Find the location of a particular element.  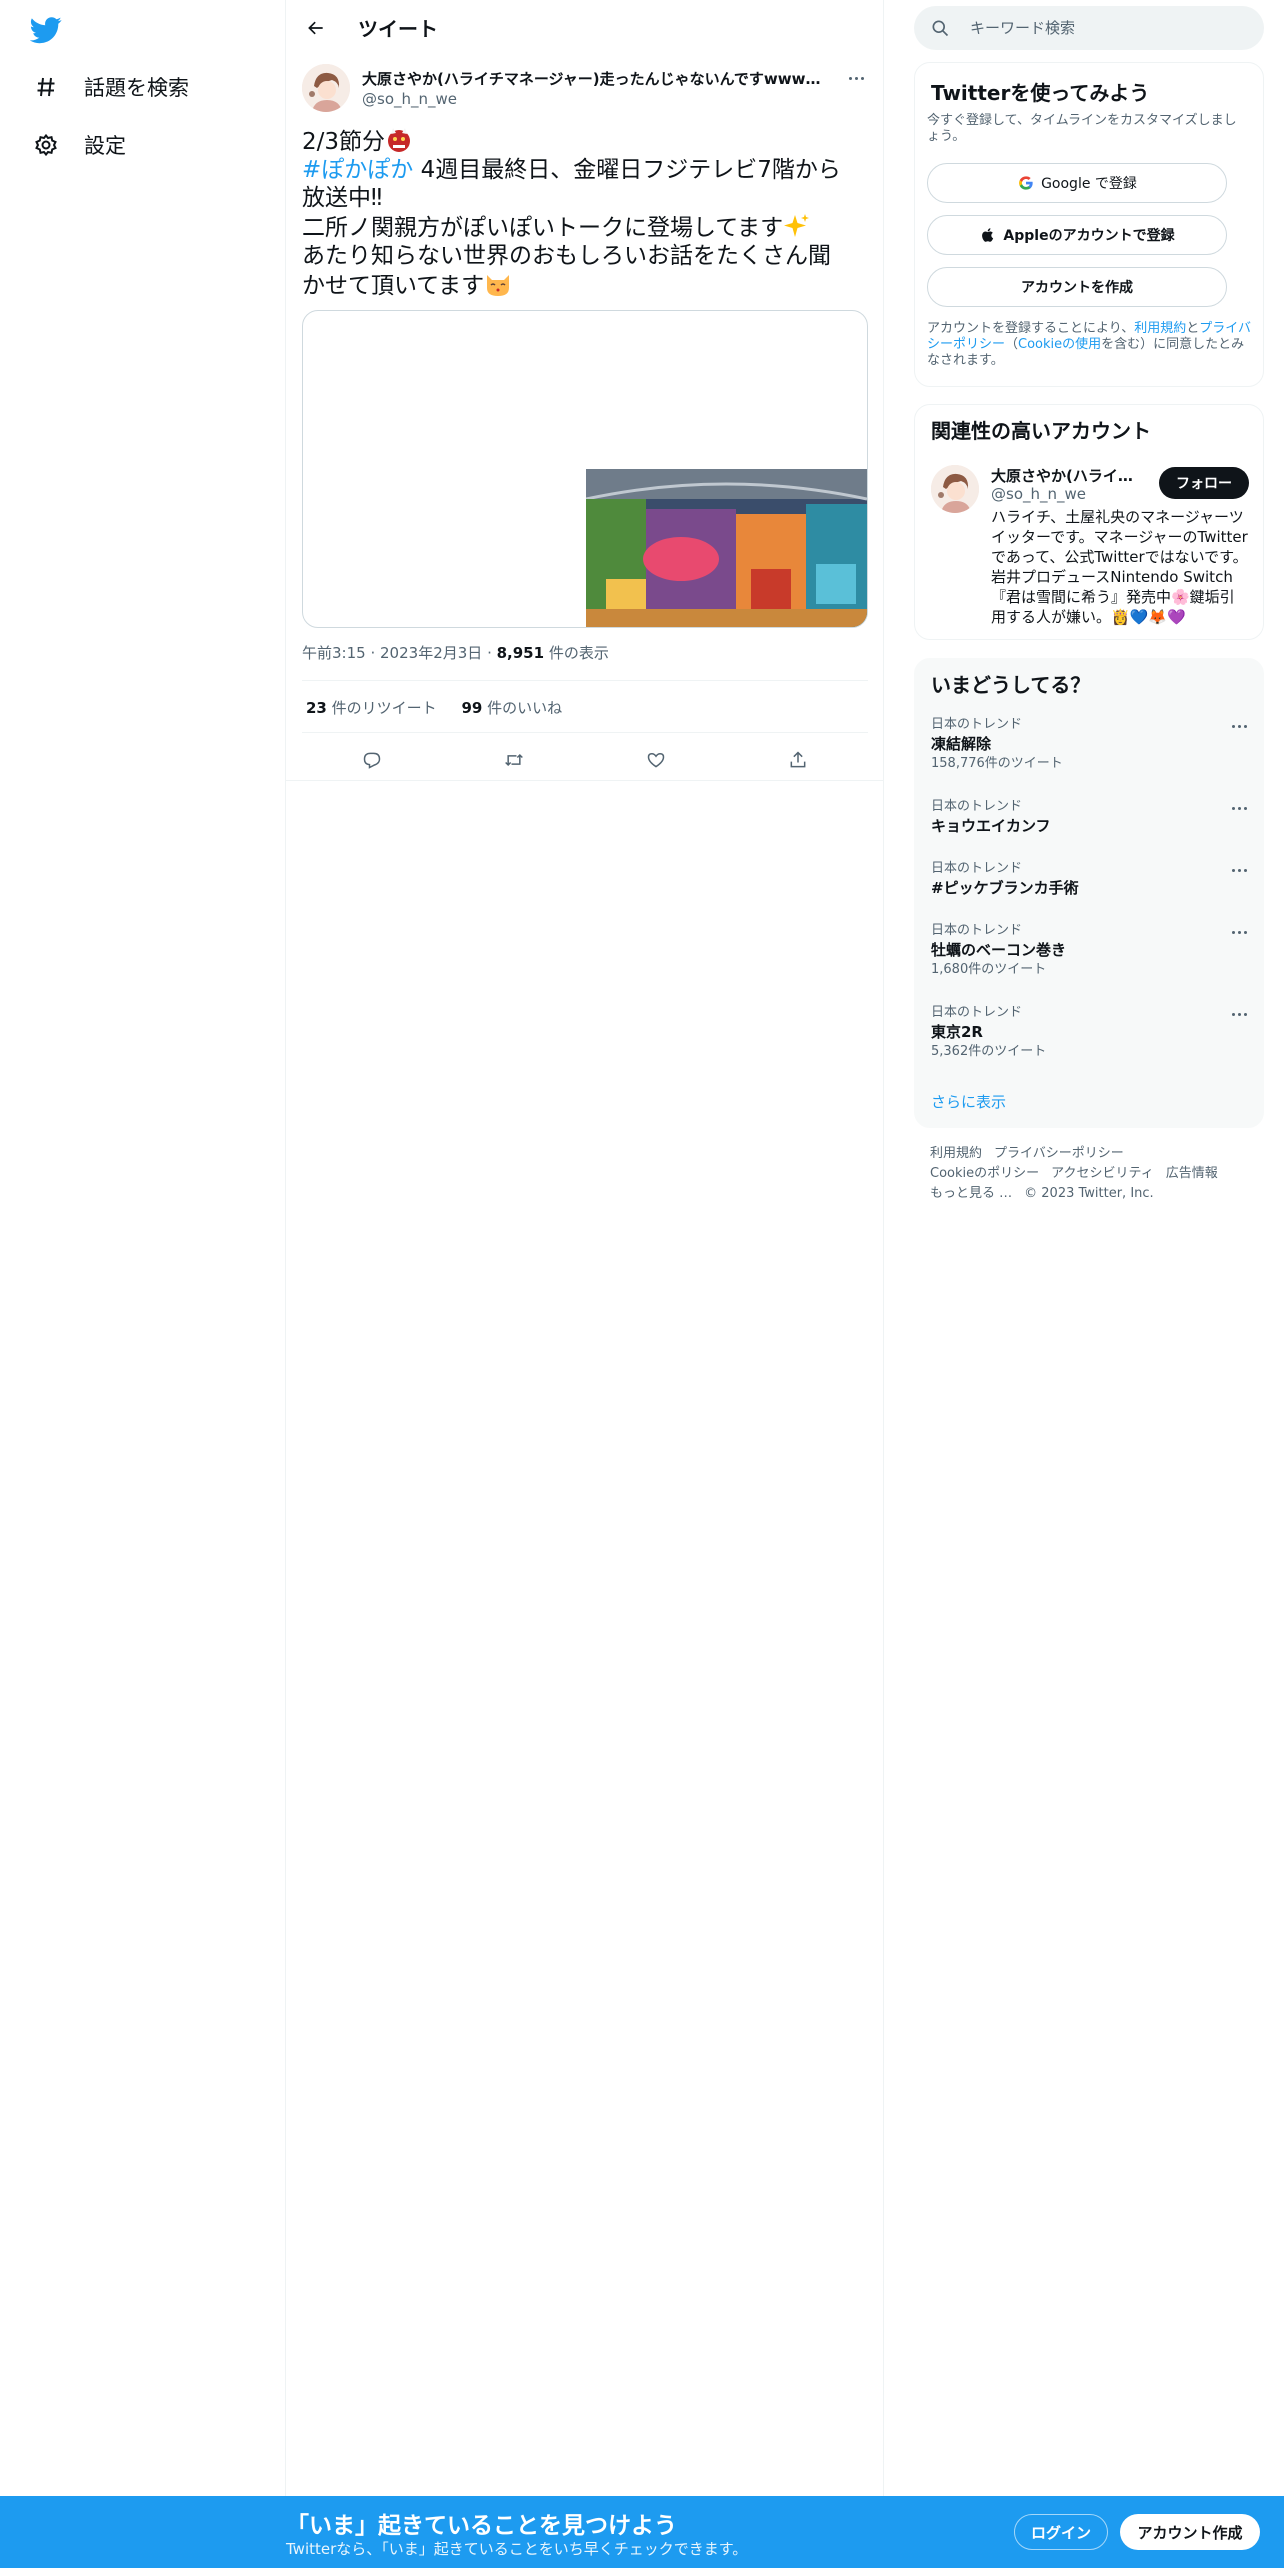

show-more-link: さらに表示 is located at coordinates (968, 1101).